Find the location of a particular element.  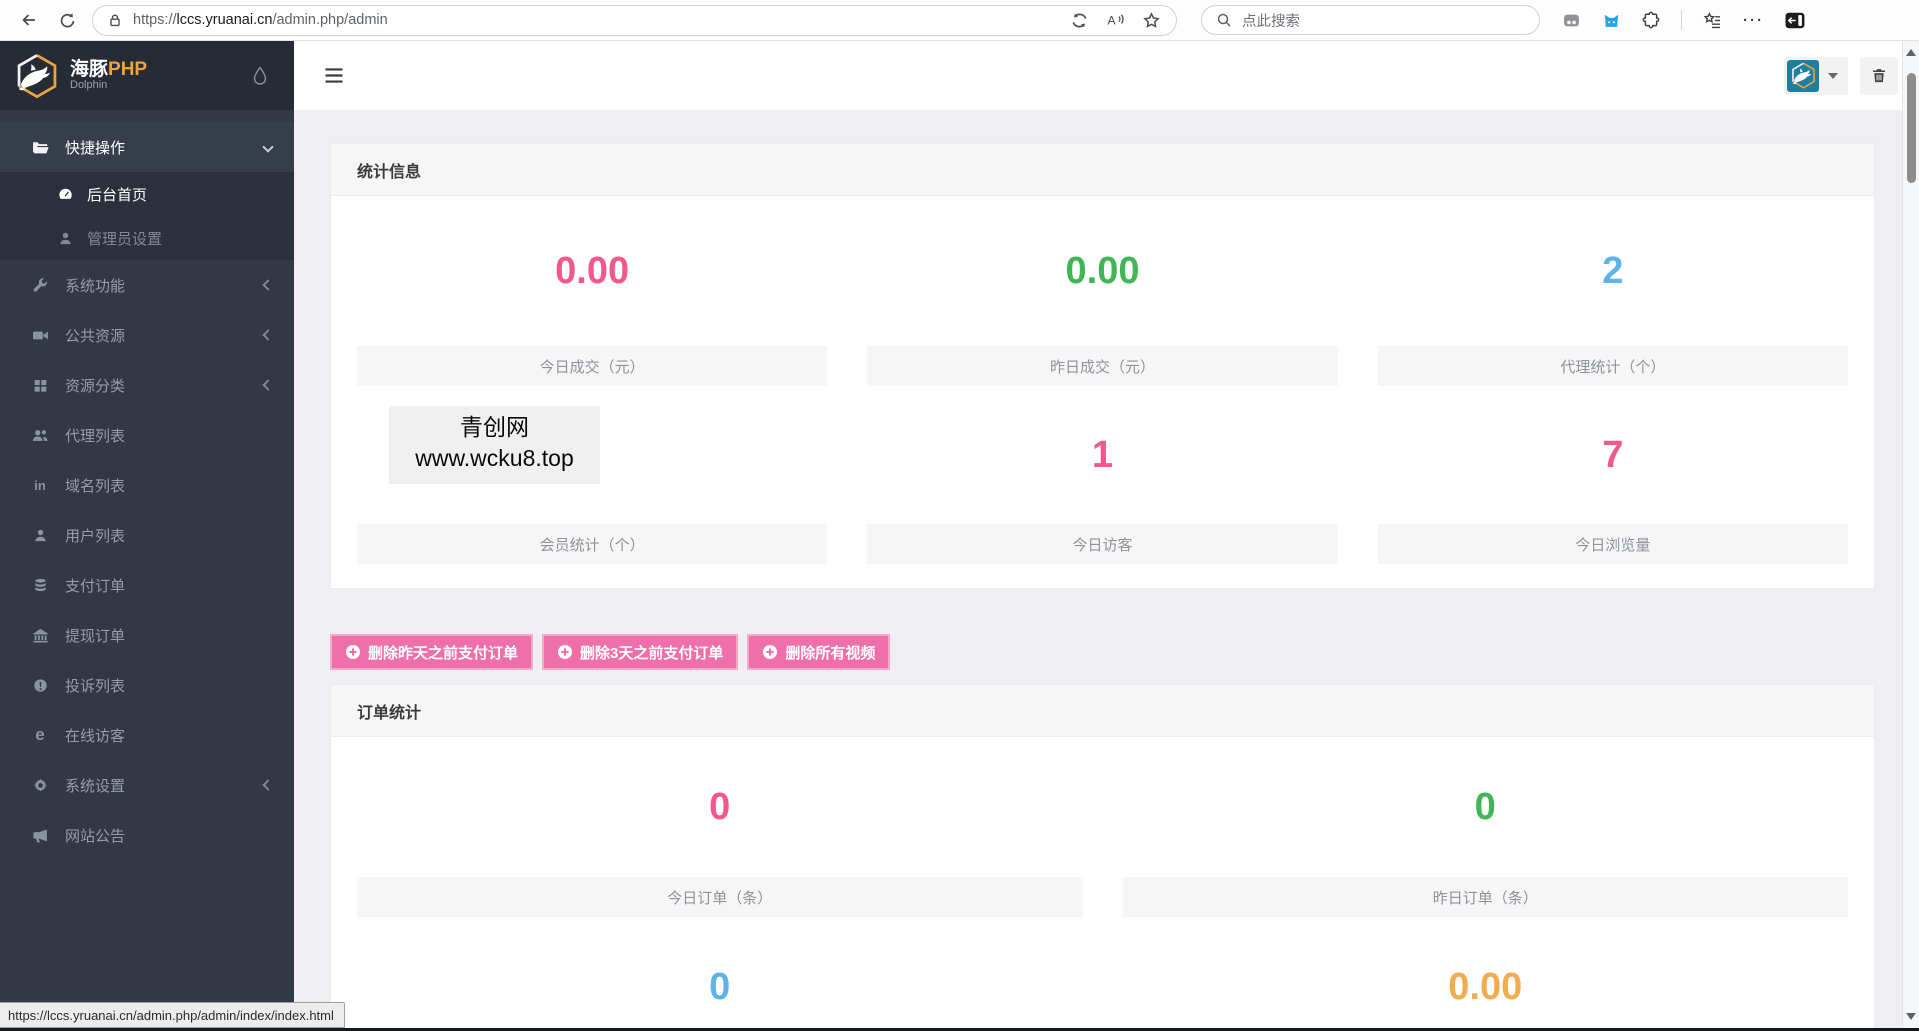

stat-cell: 0 今日订单（条） is located at coordinates (720, 827).